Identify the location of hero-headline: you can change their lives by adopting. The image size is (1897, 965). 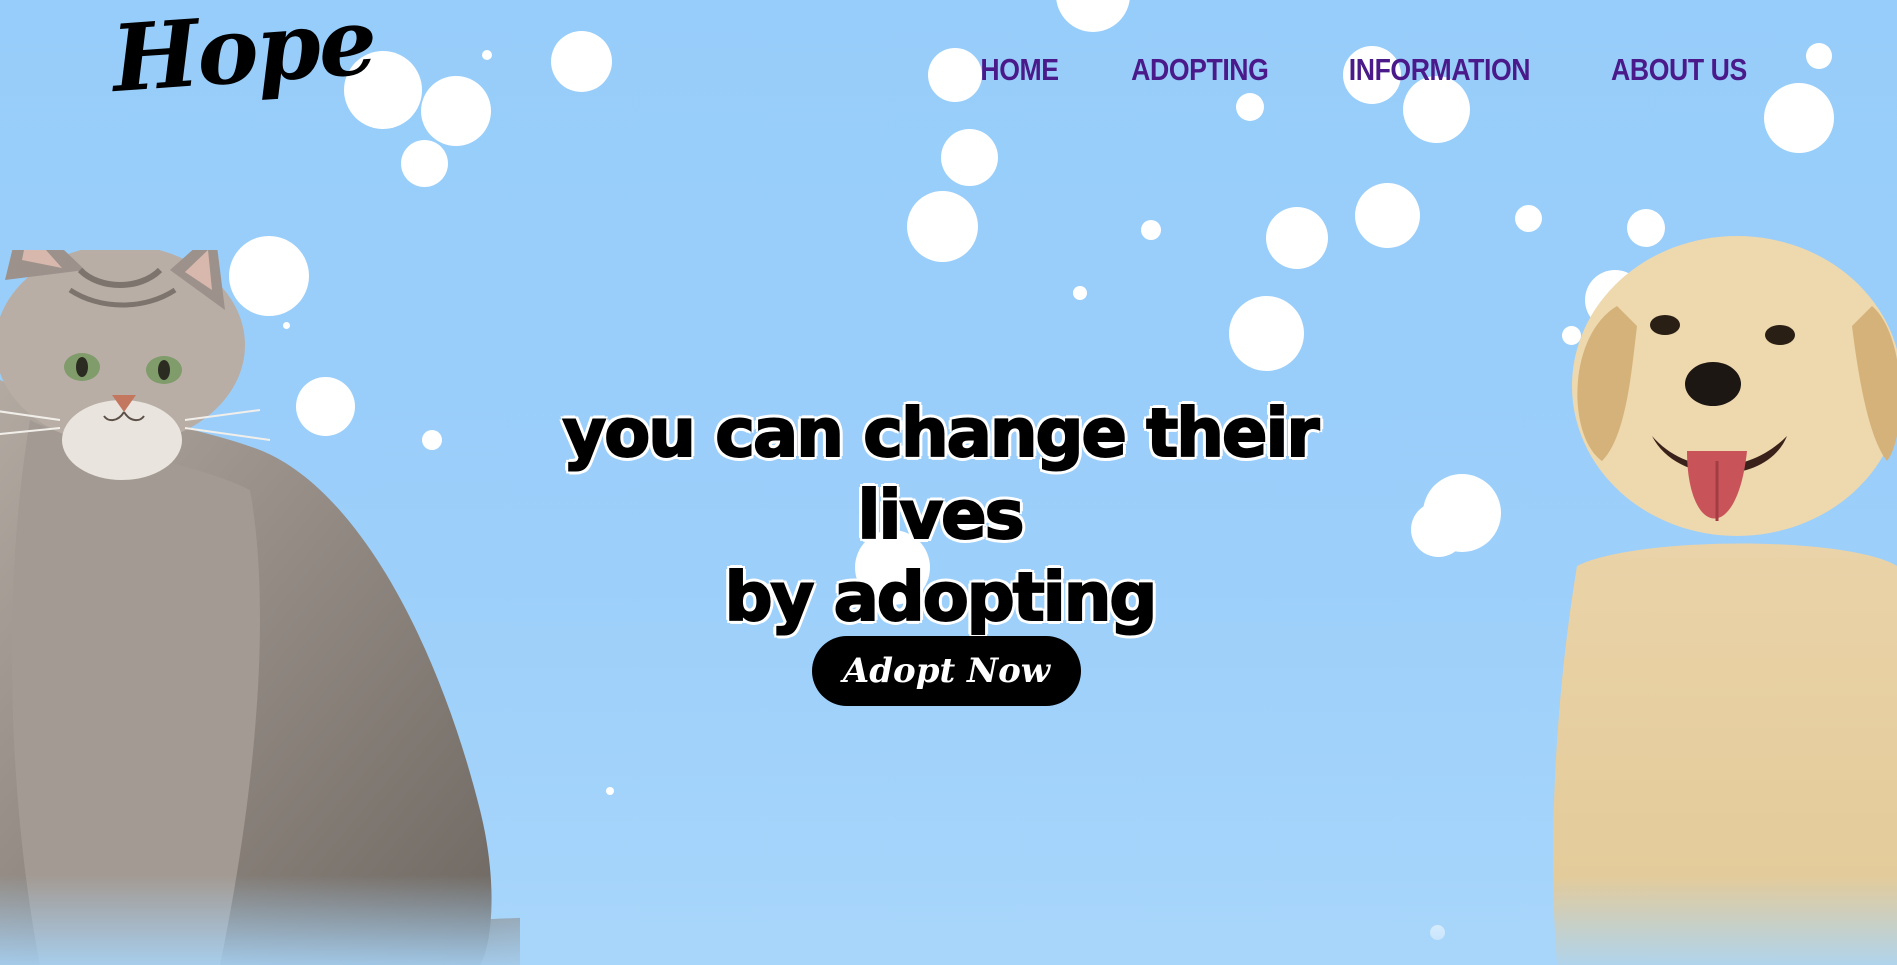
(940, 515).